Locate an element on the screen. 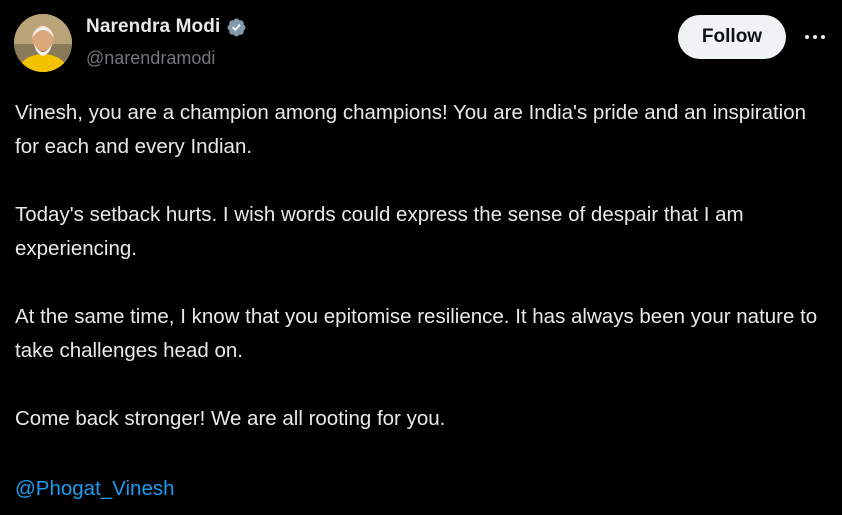 The width and height of the screenshot is (842, 515). verified-badge-icon is located at coordinates (236, 27).